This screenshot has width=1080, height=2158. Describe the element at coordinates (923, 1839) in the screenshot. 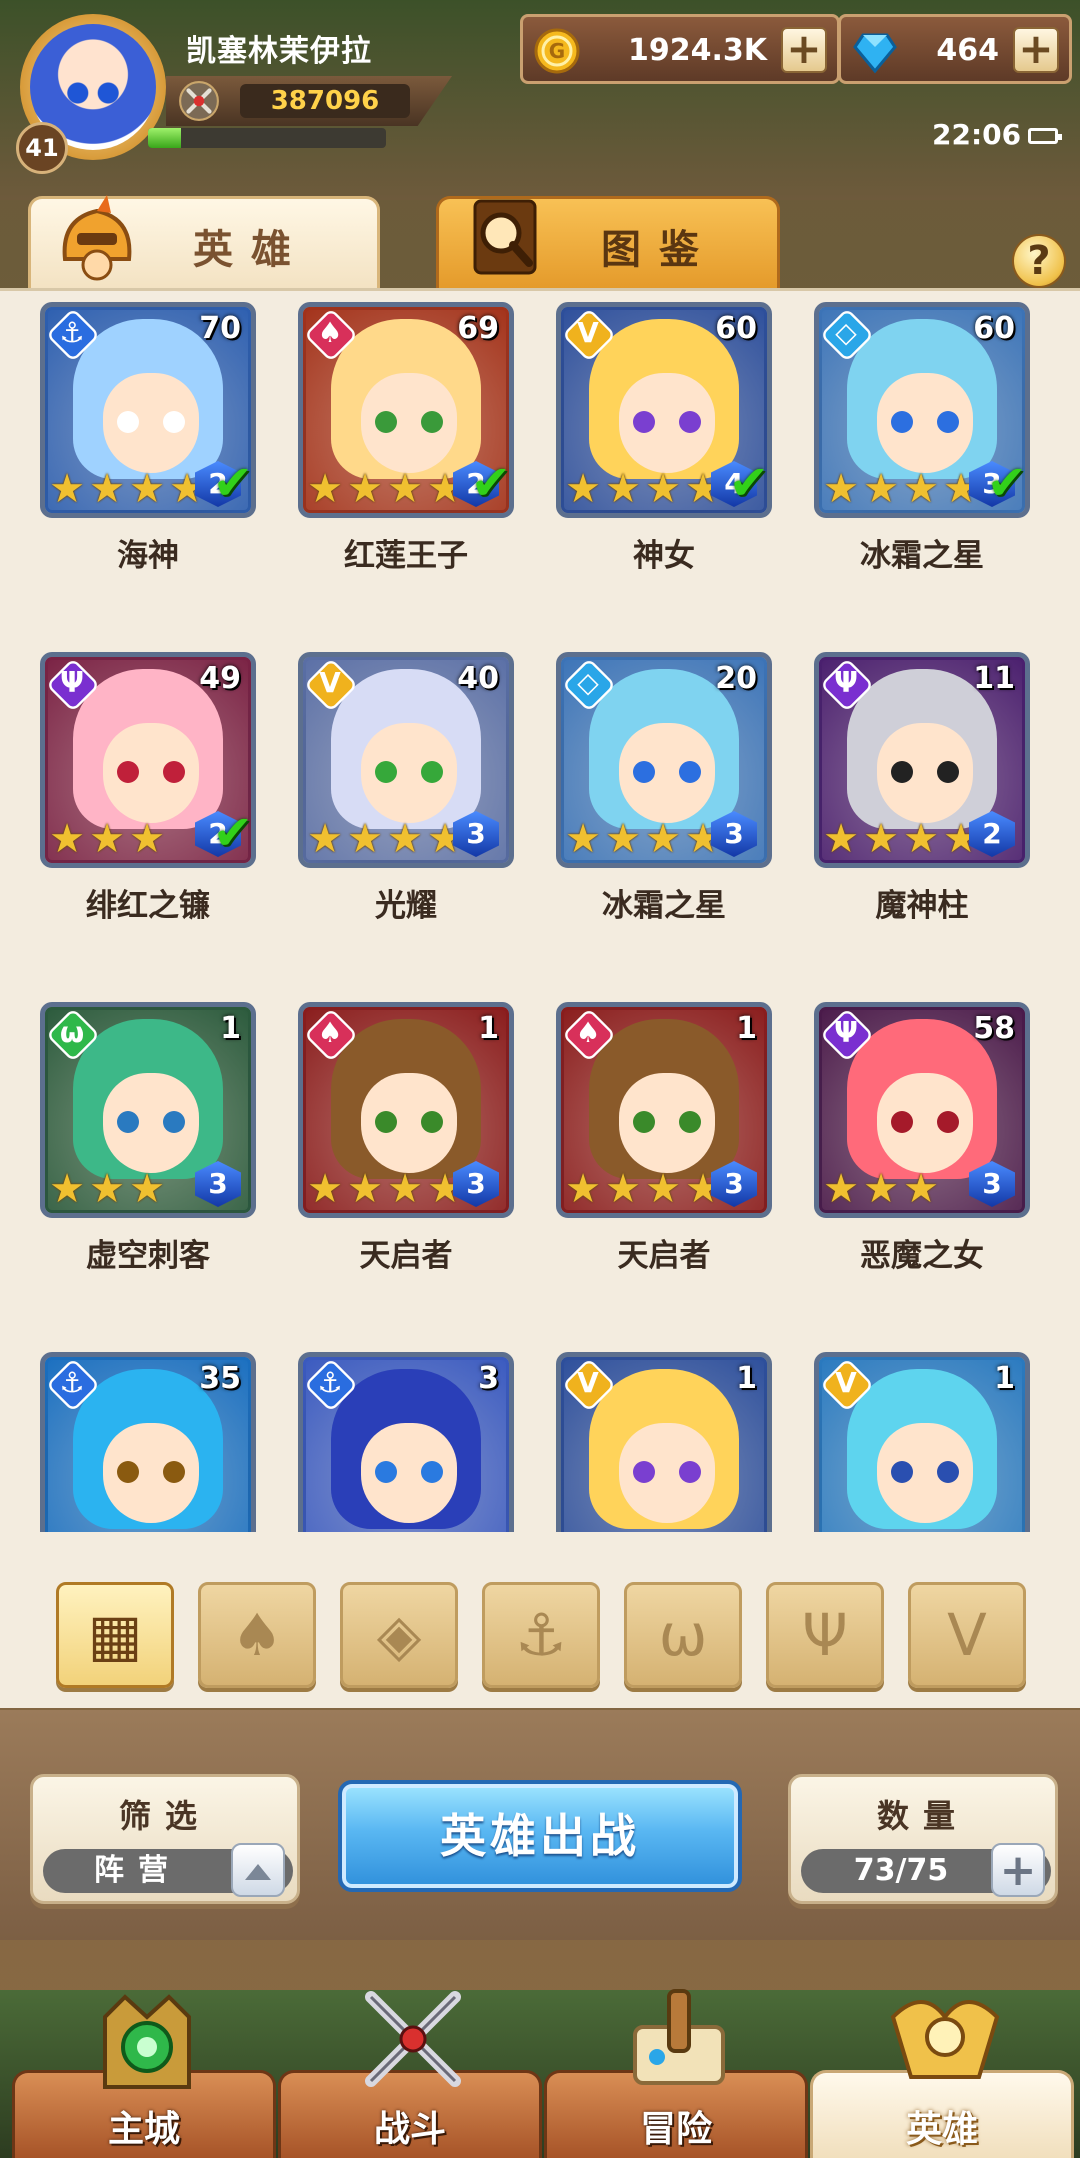

I see `count-box: 数量 73/75 +` at that location.